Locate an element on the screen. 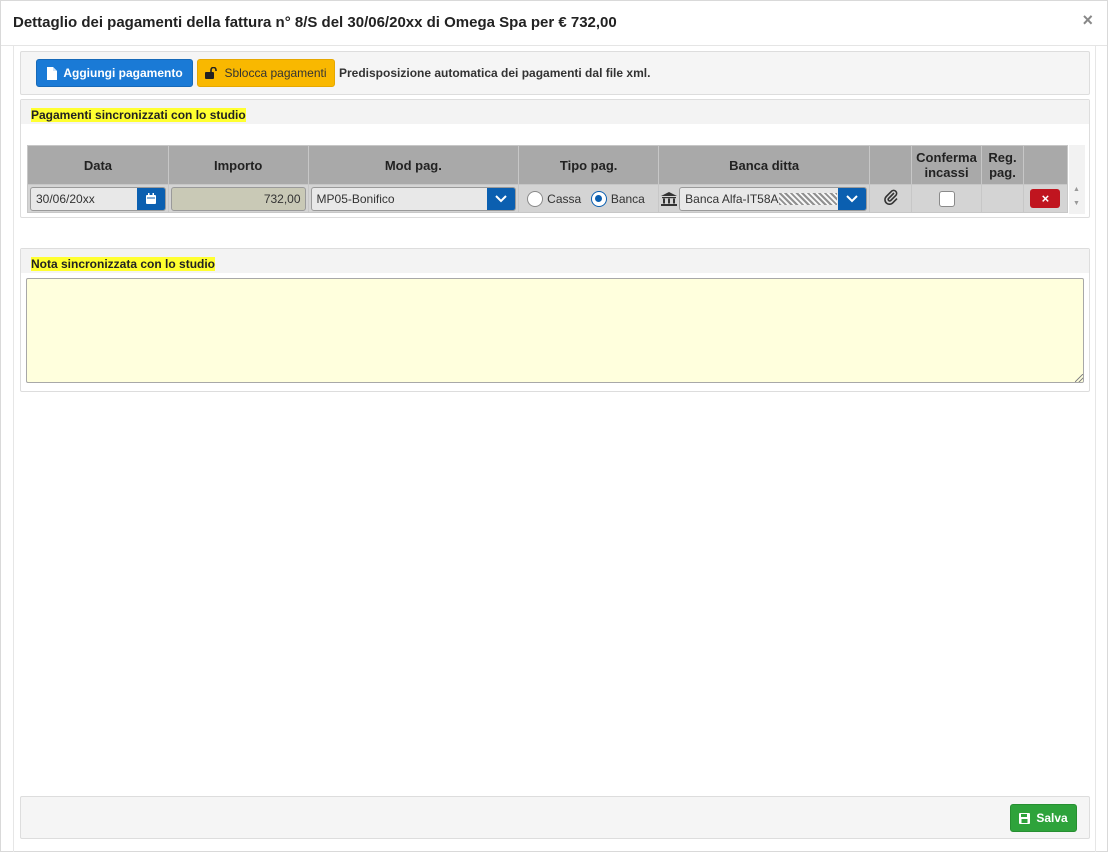 The height and width of the screenshot is (852, 1108). cell-attach is located at coordinates (891, 198).